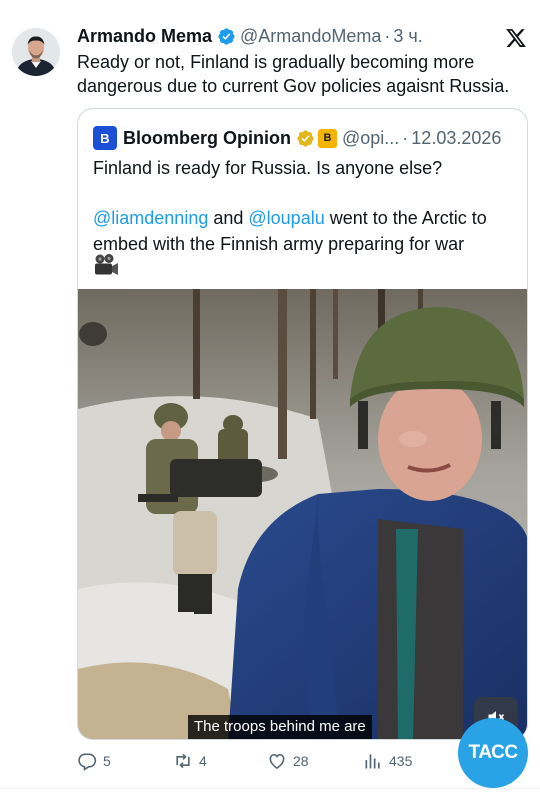 This screenshot has height=800, width=540. I want to click on author-name: Armando Mema, so click(144, 36).